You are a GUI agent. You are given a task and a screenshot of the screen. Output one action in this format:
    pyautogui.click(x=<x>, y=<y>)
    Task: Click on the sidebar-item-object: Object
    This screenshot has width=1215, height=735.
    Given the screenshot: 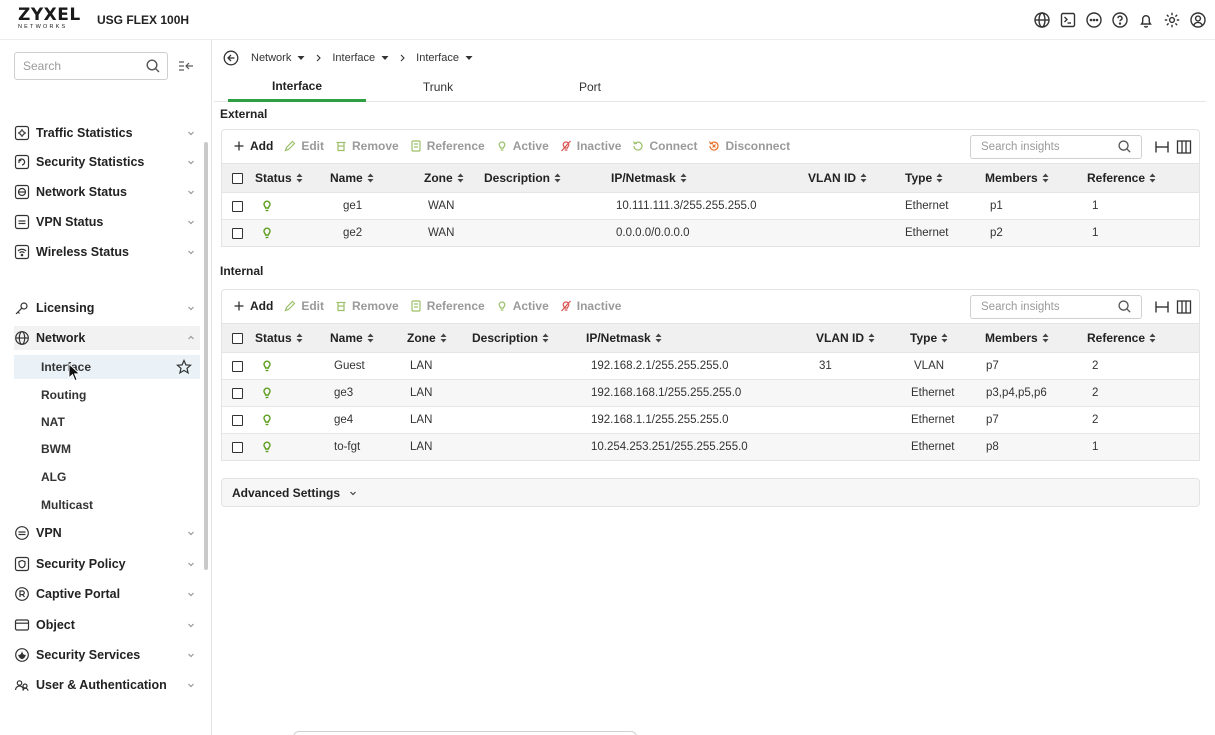 What is the action you would take?
    pyautogui.click(x=107, y=625)
    